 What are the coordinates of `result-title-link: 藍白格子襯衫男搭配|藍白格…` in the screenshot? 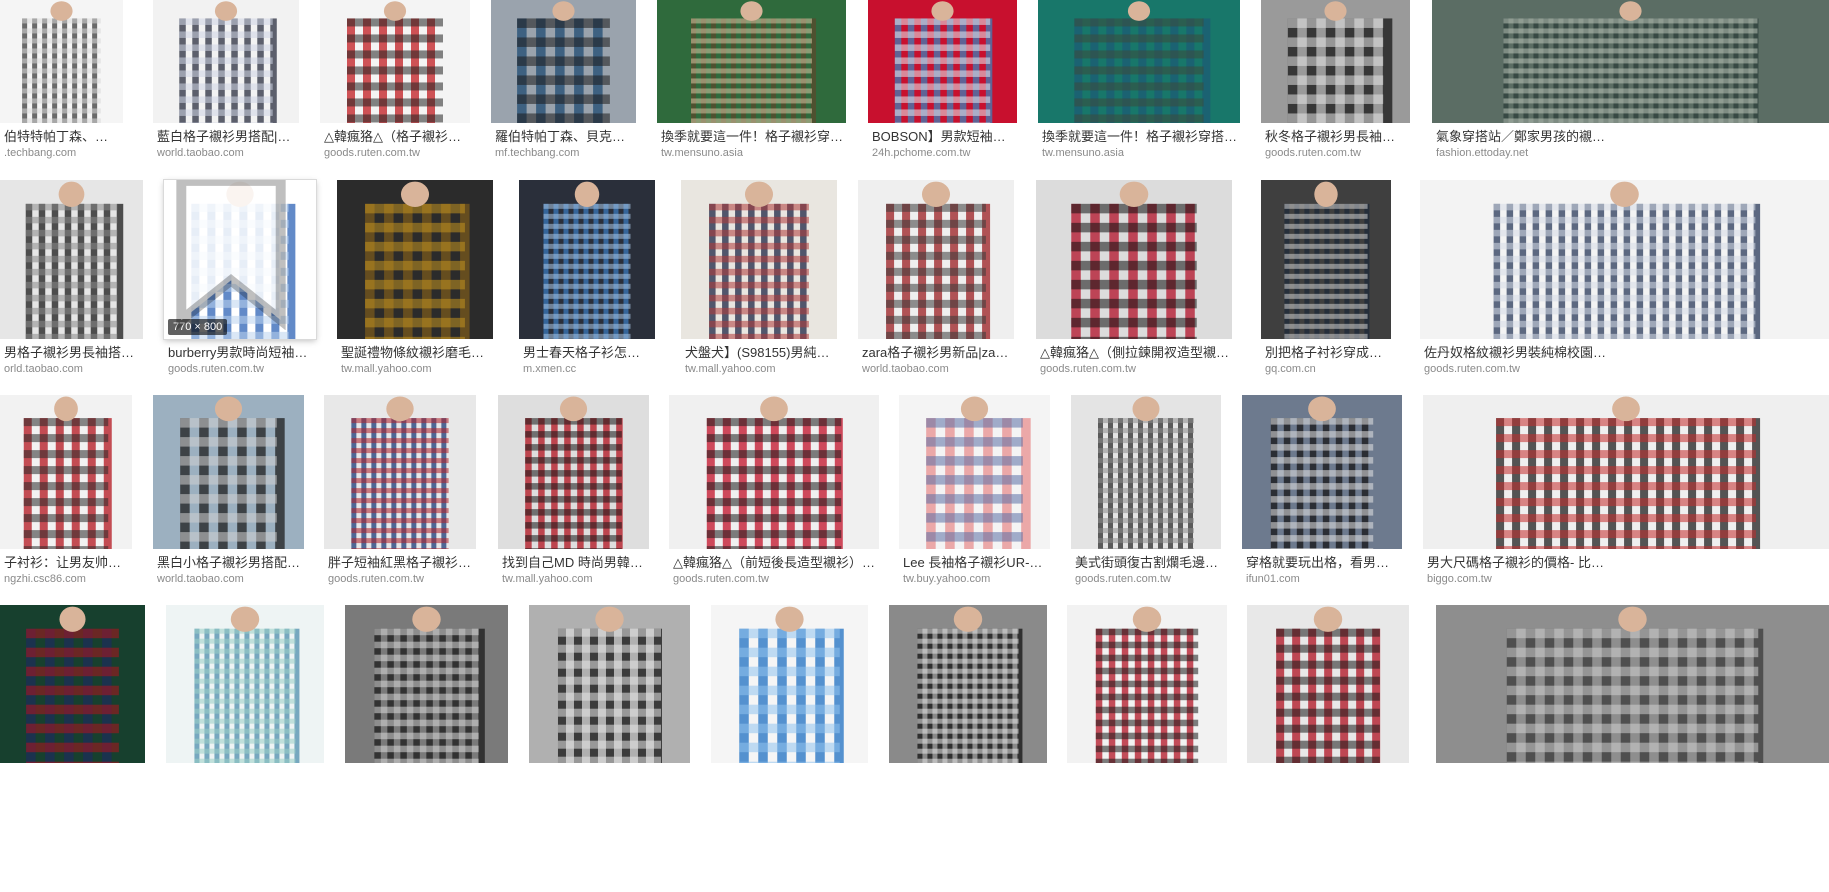 It's located at (225, 137).